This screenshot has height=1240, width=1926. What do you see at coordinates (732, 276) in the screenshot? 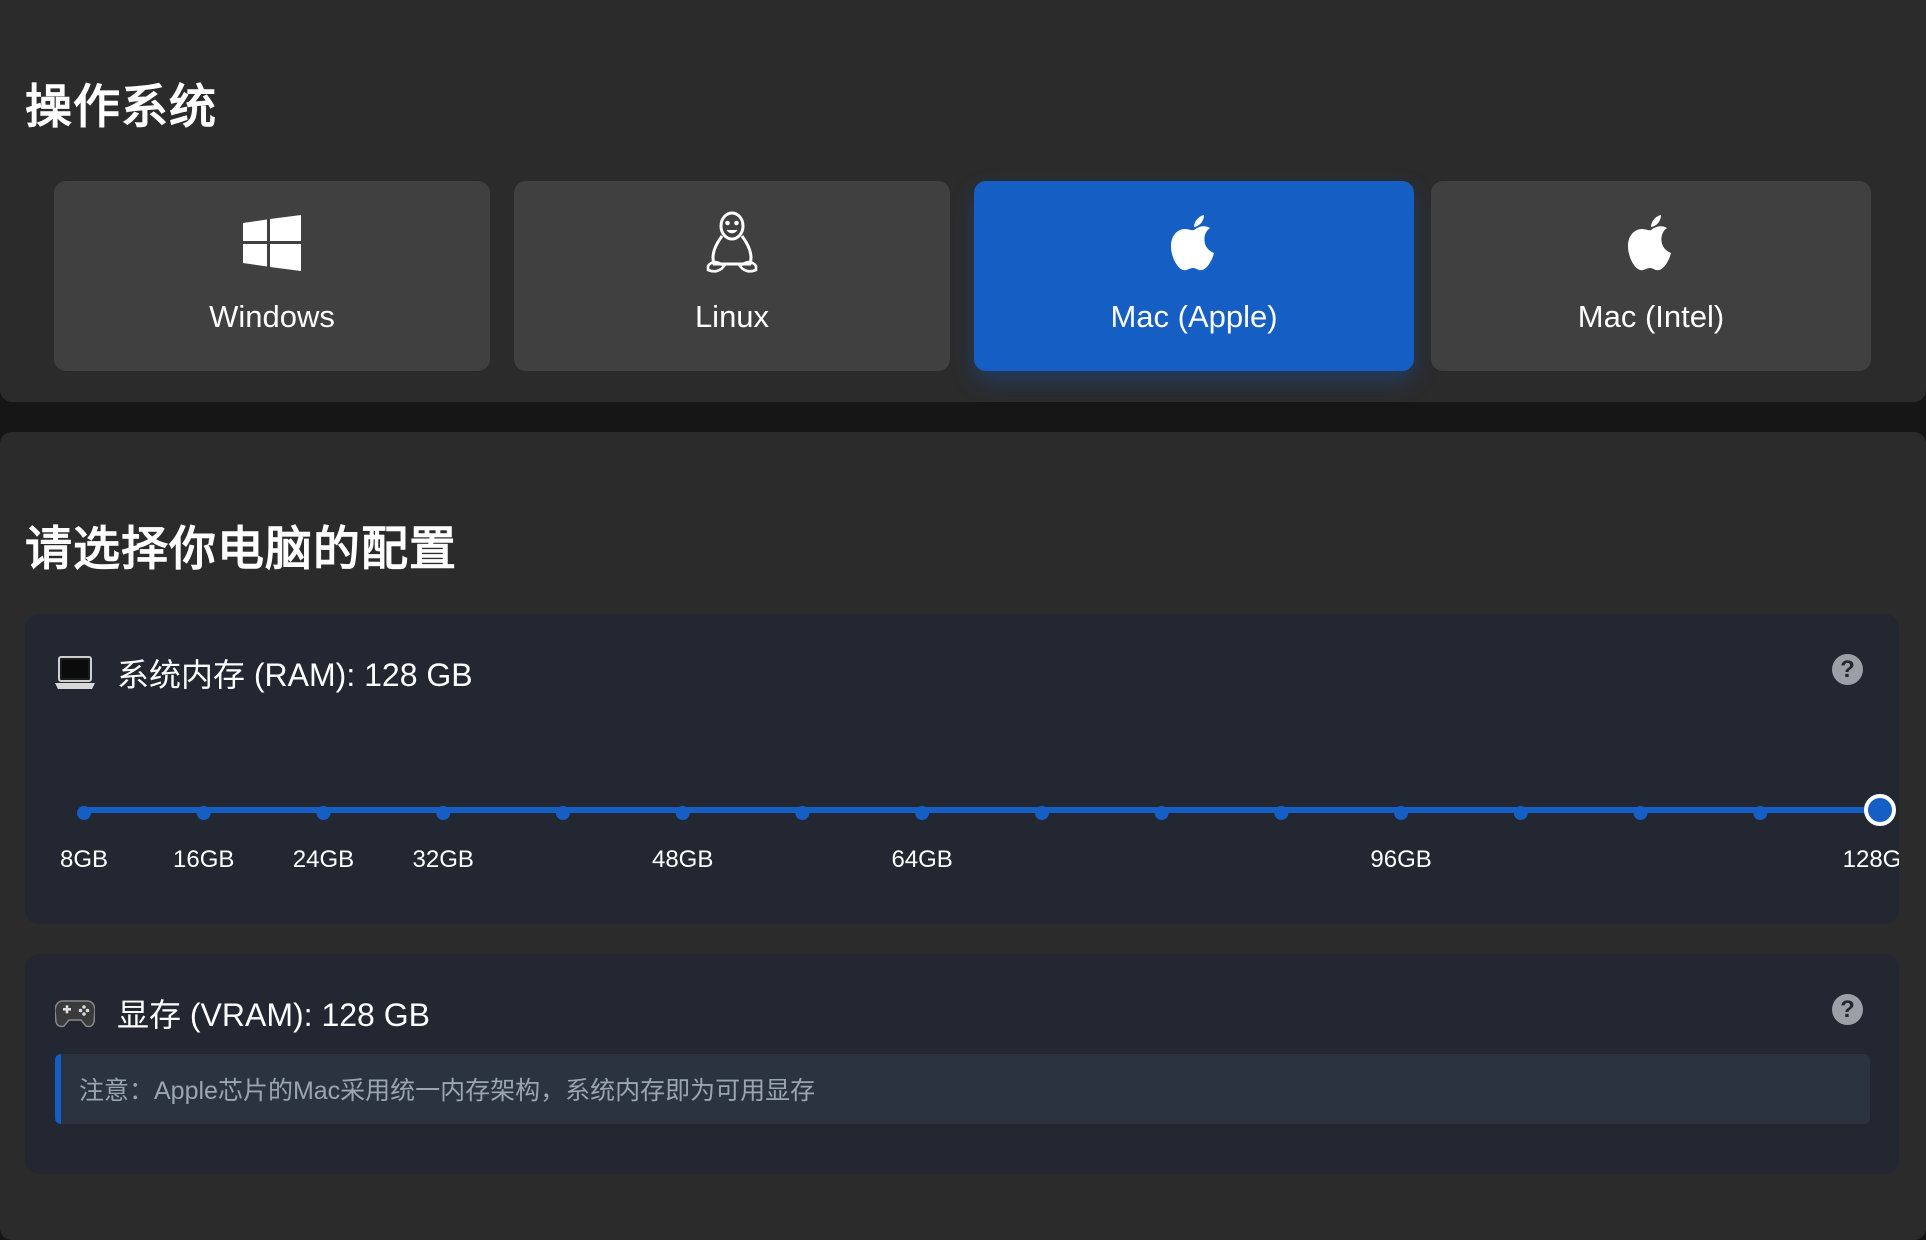
I see `os-option-linux: Linux` at bounding box center [732, 276].